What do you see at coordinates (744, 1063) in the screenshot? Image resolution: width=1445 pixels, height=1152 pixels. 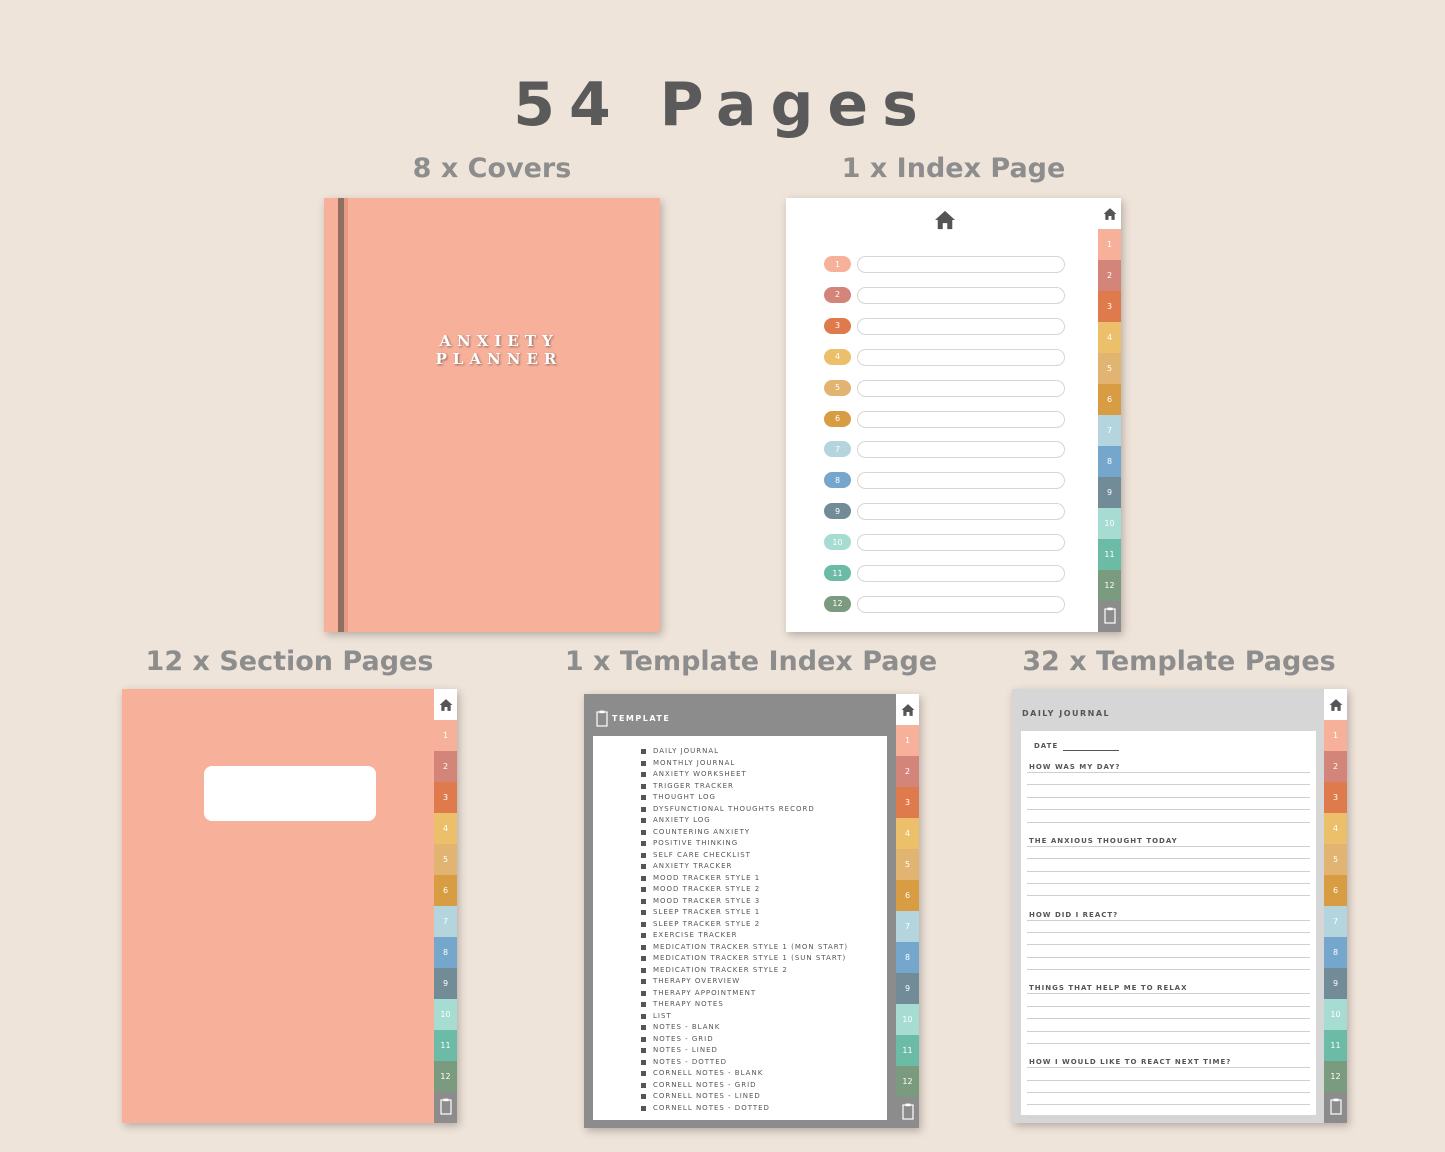 I see `template-list-item: NOTES - DOTTED` at bounding box center [744, 1063].